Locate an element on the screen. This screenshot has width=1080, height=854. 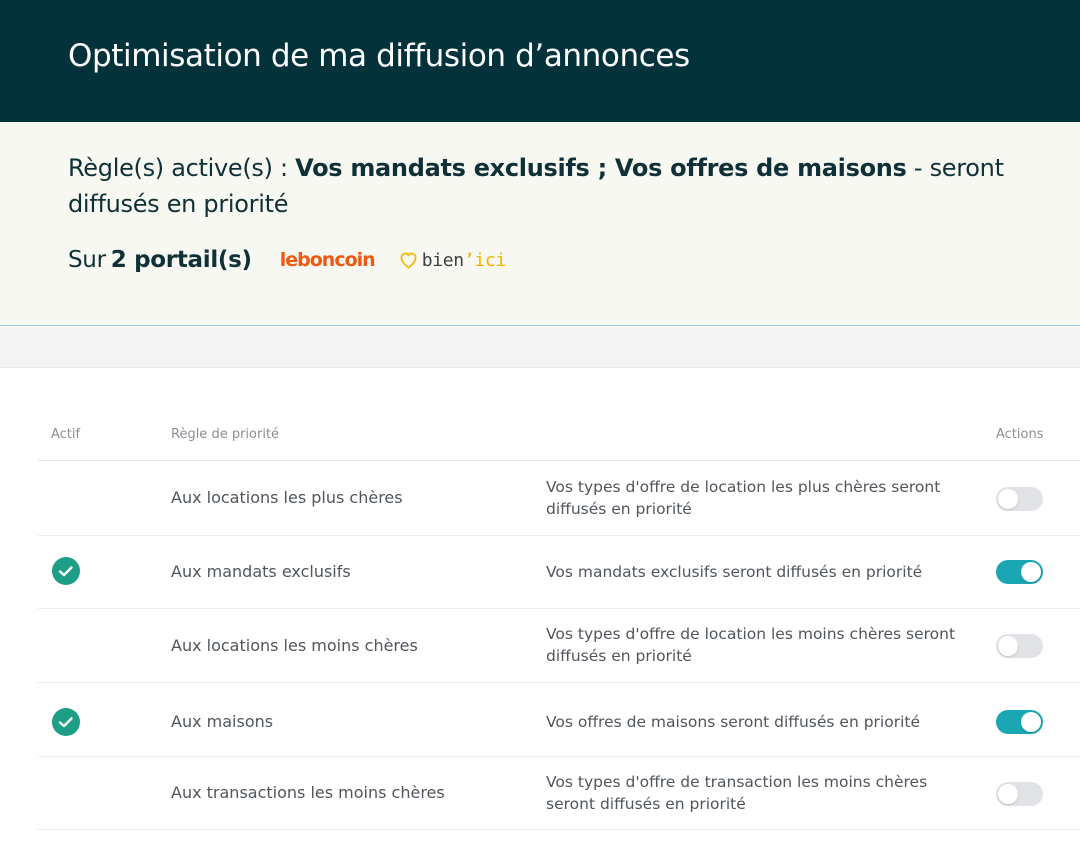
col-rule-header: Règle de priorité is located at coordinates (225, 434).